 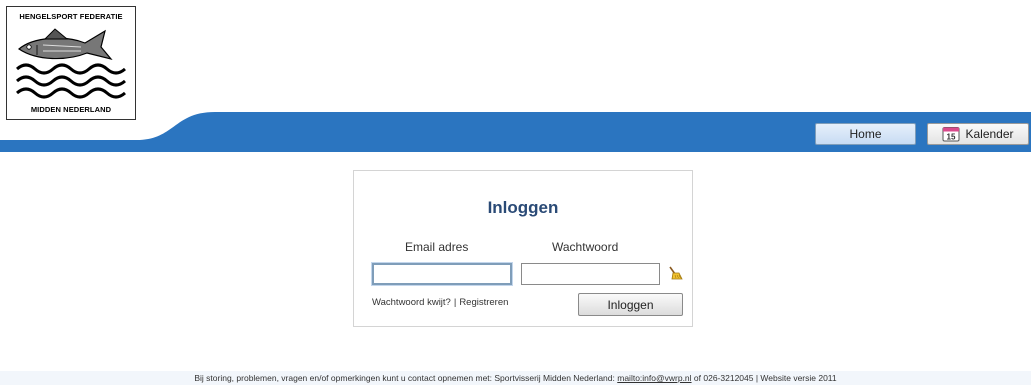 What do you see at coordinates (765, 378) in the screenshot?
I see `footer-suffix: of 026-3212045 | Website versie 2011` at bounding box center [765, 378].